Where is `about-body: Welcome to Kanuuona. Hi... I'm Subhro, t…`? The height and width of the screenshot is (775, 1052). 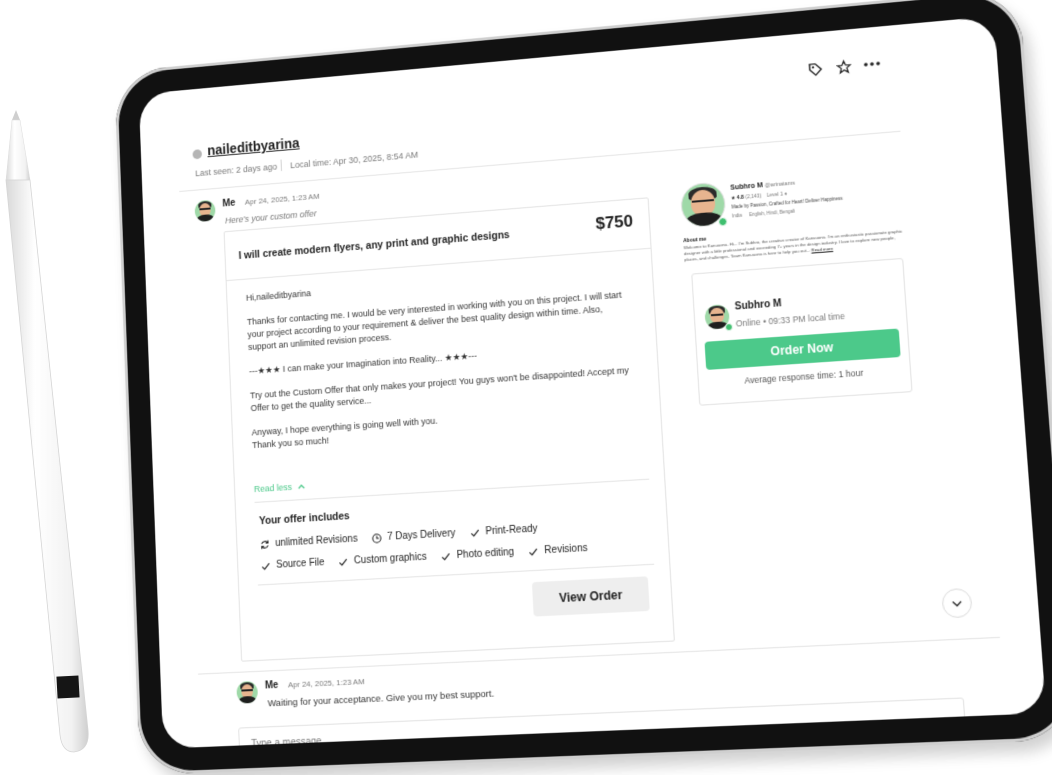
about-body: Welcome to Kanuuona. Hi... I'm Subhro, t… is located at coordinates (792, 246).